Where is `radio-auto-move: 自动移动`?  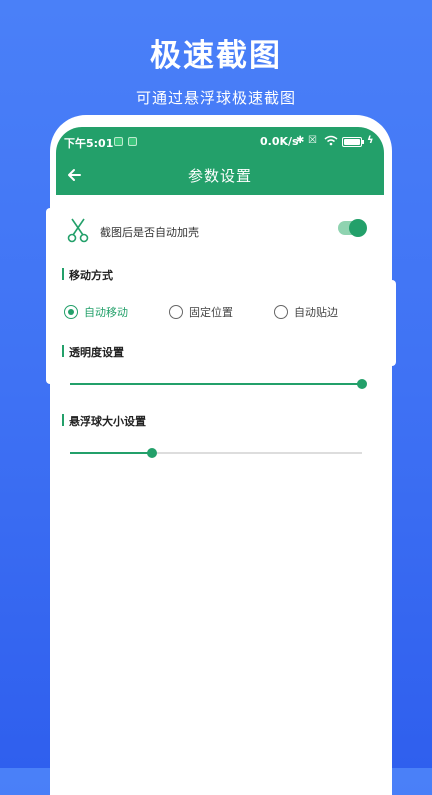
radio-auto-move: 自动移动 is located at coordinates (96, 312).